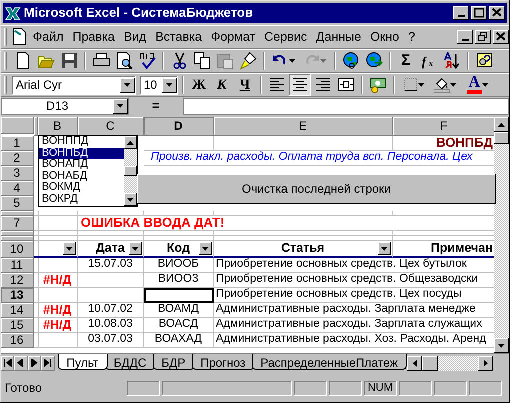 This screenshot has width=512, height=405. Describe the element at coordinates (223, 362) in the screenshot. I see `sheet-tab: Прогноз` at that location.